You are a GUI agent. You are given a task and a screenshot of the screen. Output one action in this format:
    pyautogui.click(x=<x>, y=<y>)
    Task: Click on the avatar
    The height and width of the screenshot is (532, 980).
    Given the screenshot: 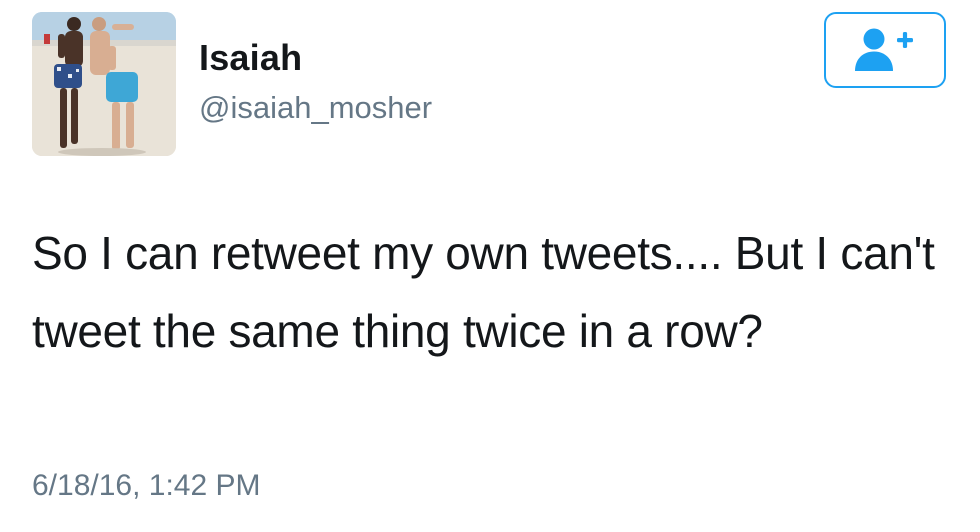 What is the action you would take?
    pyautogui.click(x=104, y=84)
    